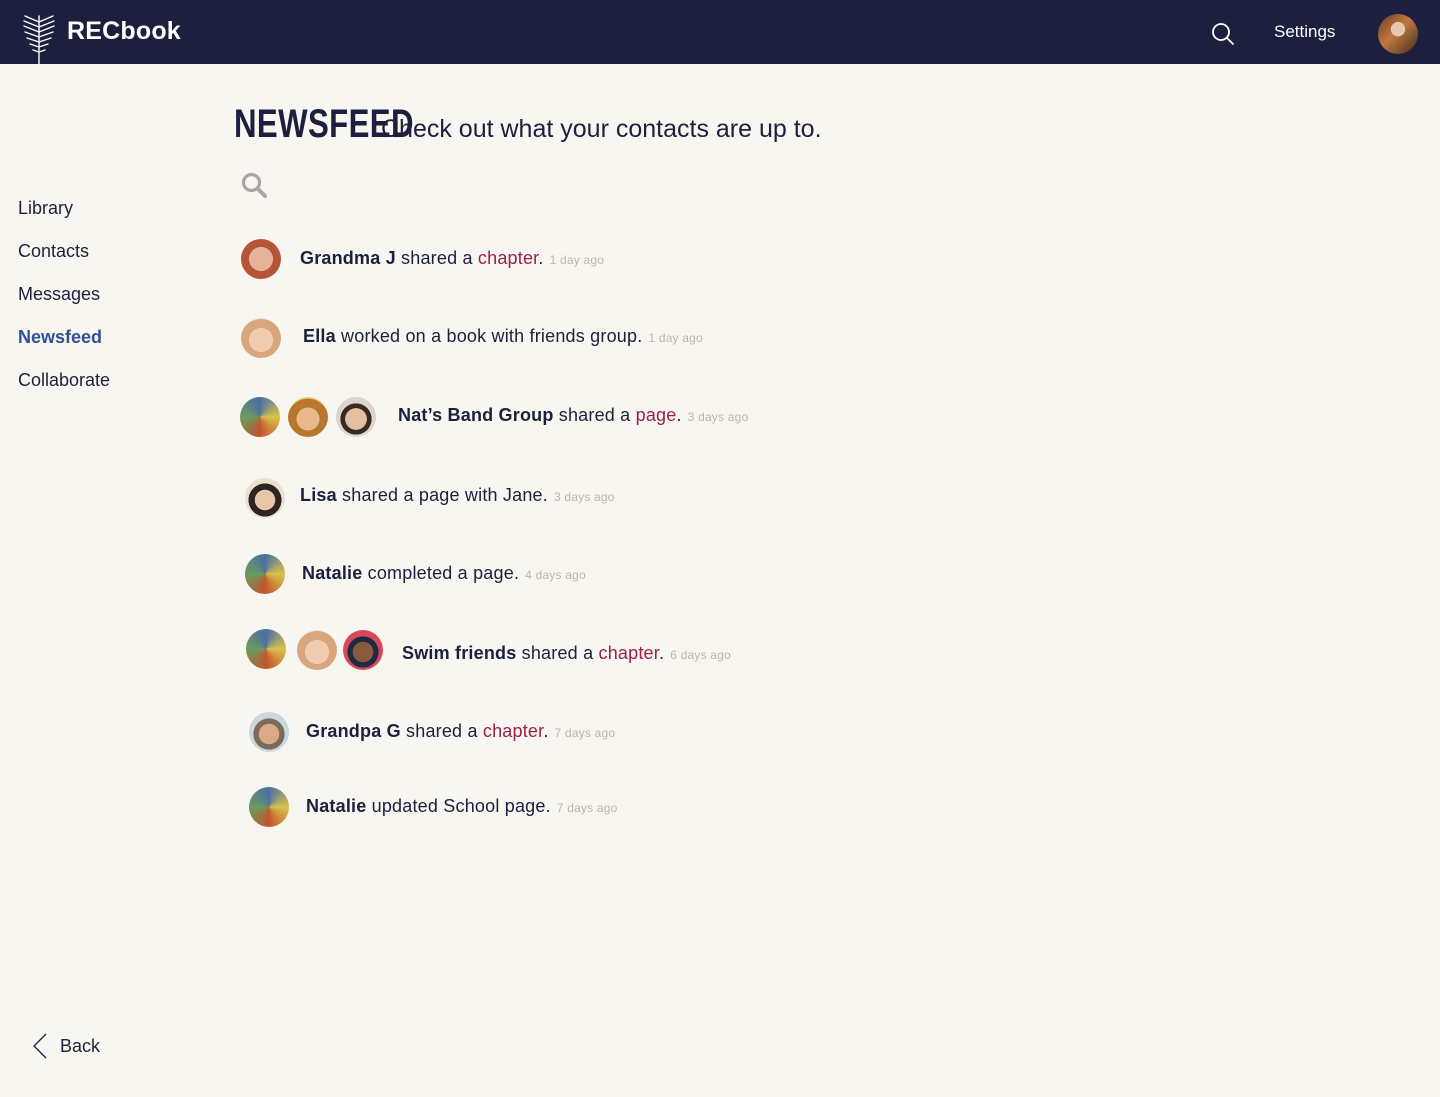 The height and width of the screenshot is (1097, 1440). Describe the element at coordinates (555, 575) in the screenshot. I see `timestamp: 4 days ago` at that location.